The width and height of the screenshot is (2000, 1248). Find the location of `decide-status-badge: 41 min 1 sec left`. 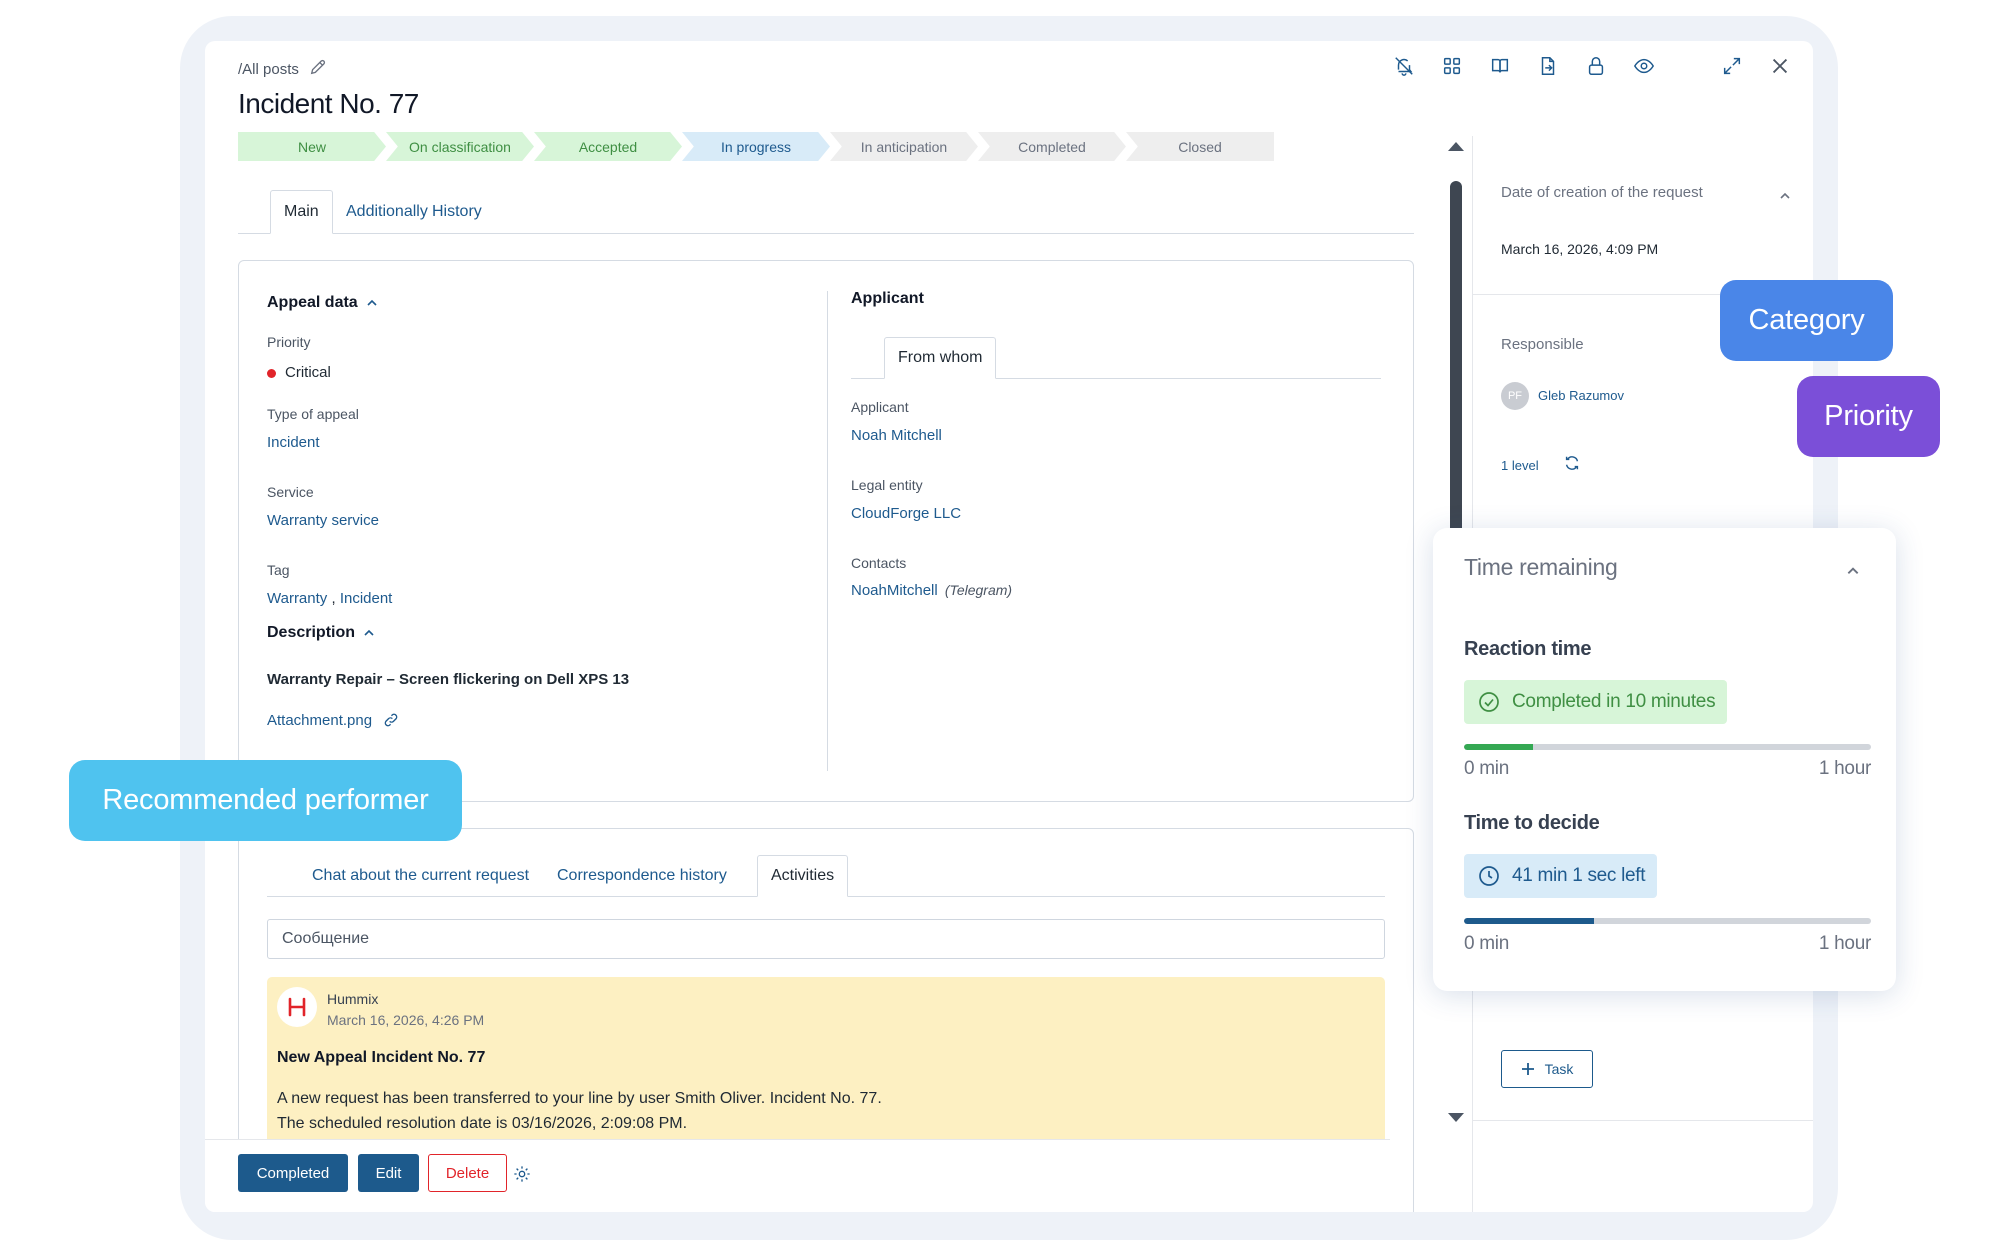

decide-status-badge: 41 min 1 sec left is located at coordinates (1561, 876).